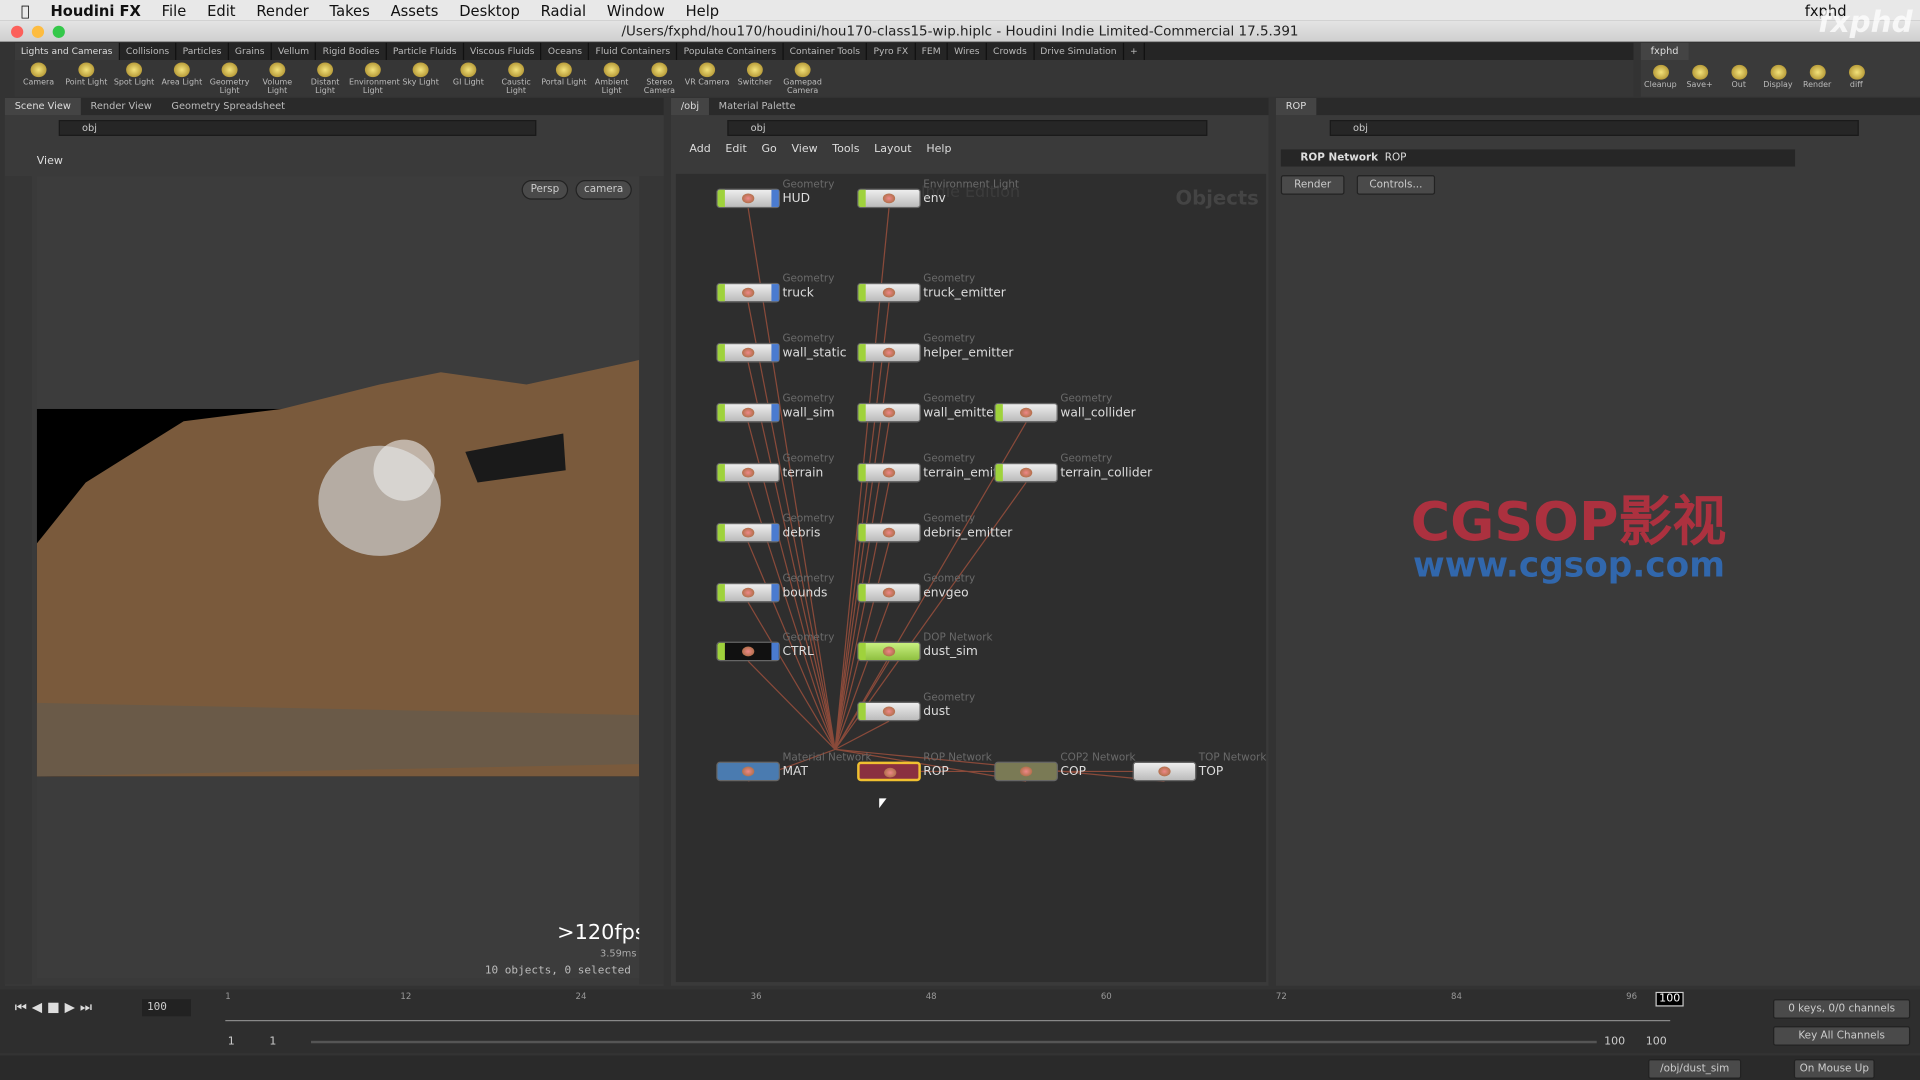 Image resolution: width=1920 pixels, height=1080 pixels. I want to click on jump-start-icon: ⏮, so click(21, 1007).